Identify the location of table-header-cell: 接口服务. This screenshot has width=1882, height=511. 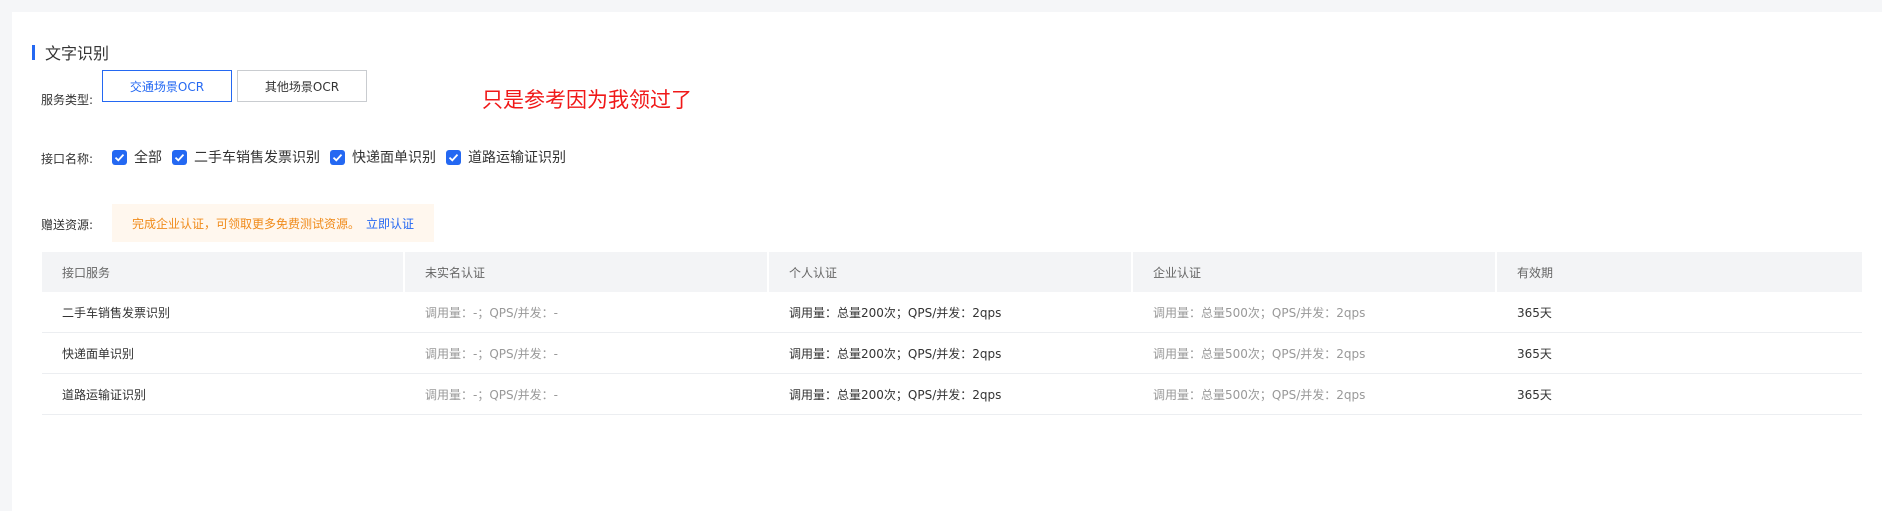
(223, 272).